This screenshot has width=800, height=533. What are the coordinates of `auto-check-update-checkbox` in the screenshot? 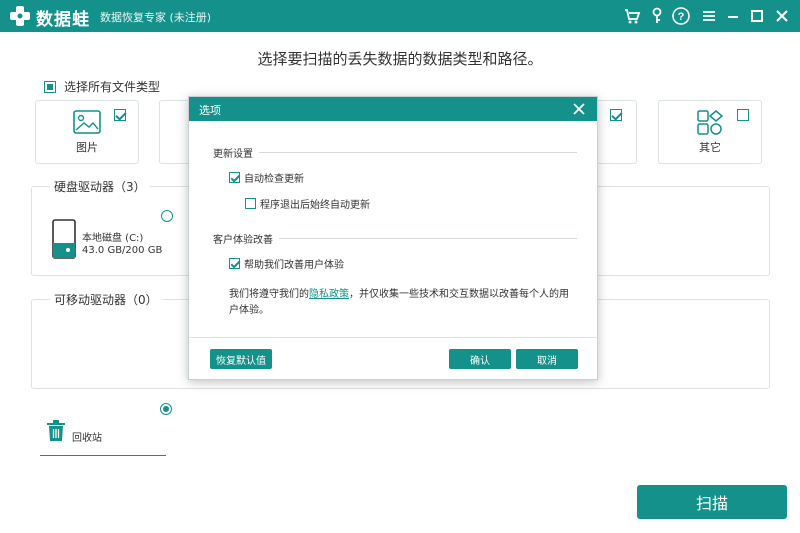 It's located at (234, 177).